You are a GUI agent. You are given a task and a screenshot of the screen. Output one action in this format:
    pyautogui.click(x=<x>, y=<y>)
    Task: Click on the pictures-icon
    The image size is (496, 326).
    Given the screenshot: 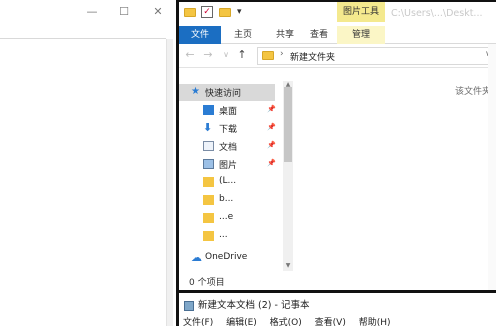 What is the action you would take?
    pyautogui.click(x=208, y=164)
    